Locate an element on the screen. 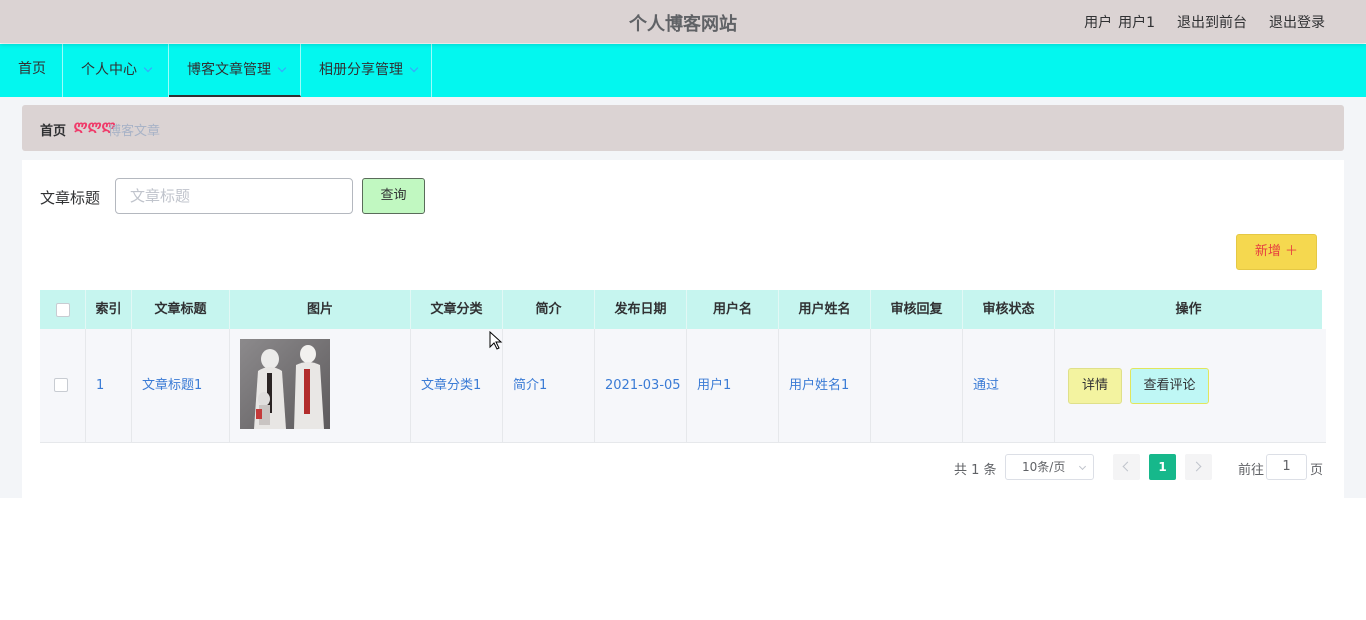 Image resolution: width=1366 pixels, height=620 pixels. article-thumbnail-image is located at coordinates (285, 384).